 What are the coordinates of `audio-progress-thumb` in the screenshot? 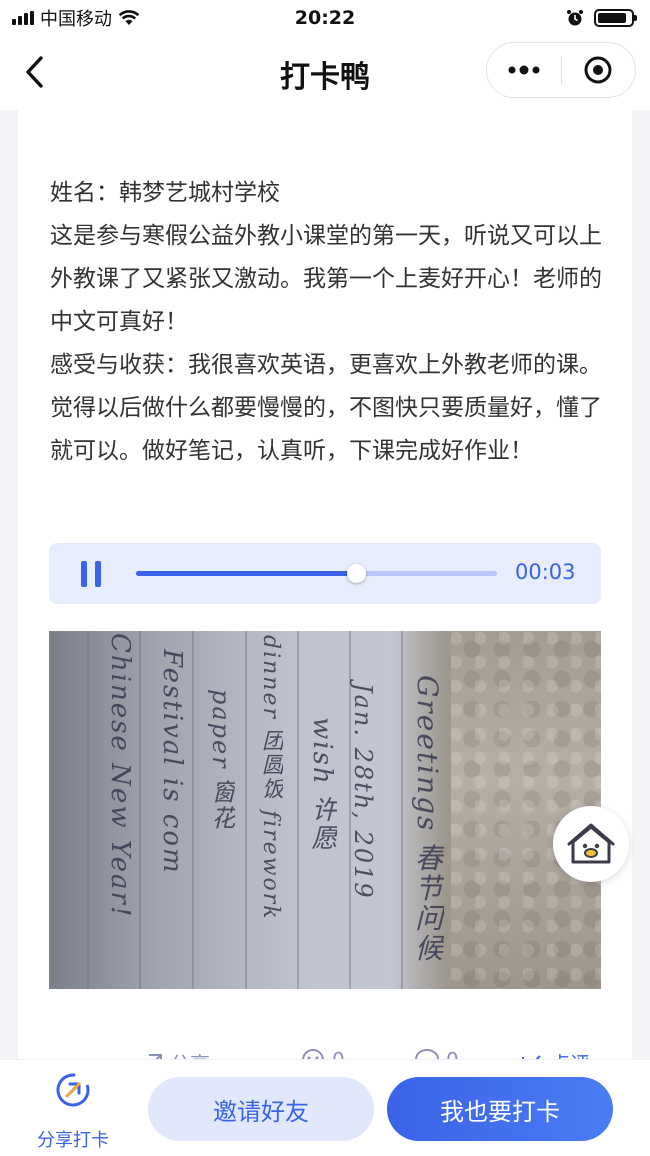 It's located at (357, 573).